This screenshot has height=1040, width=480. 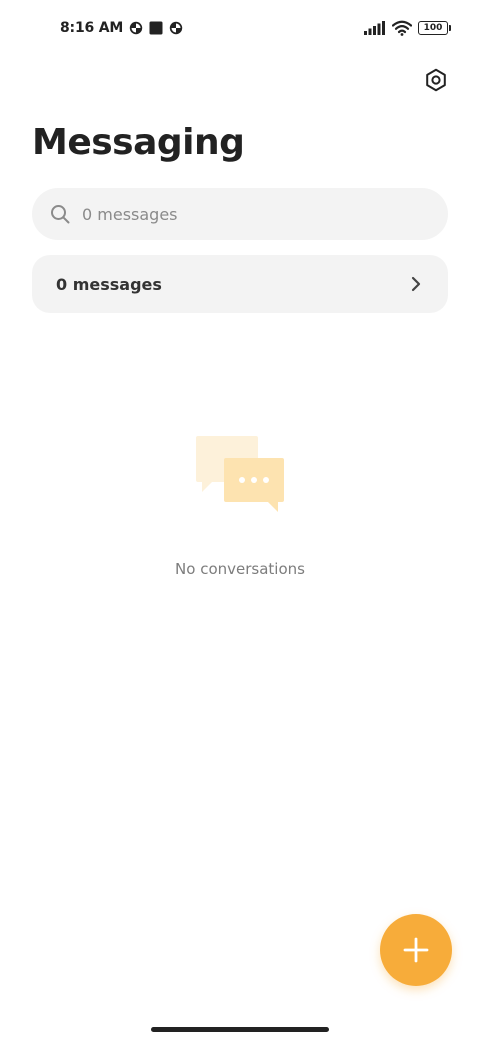 I want to click on signal-icon, so click(x=374, y=28).